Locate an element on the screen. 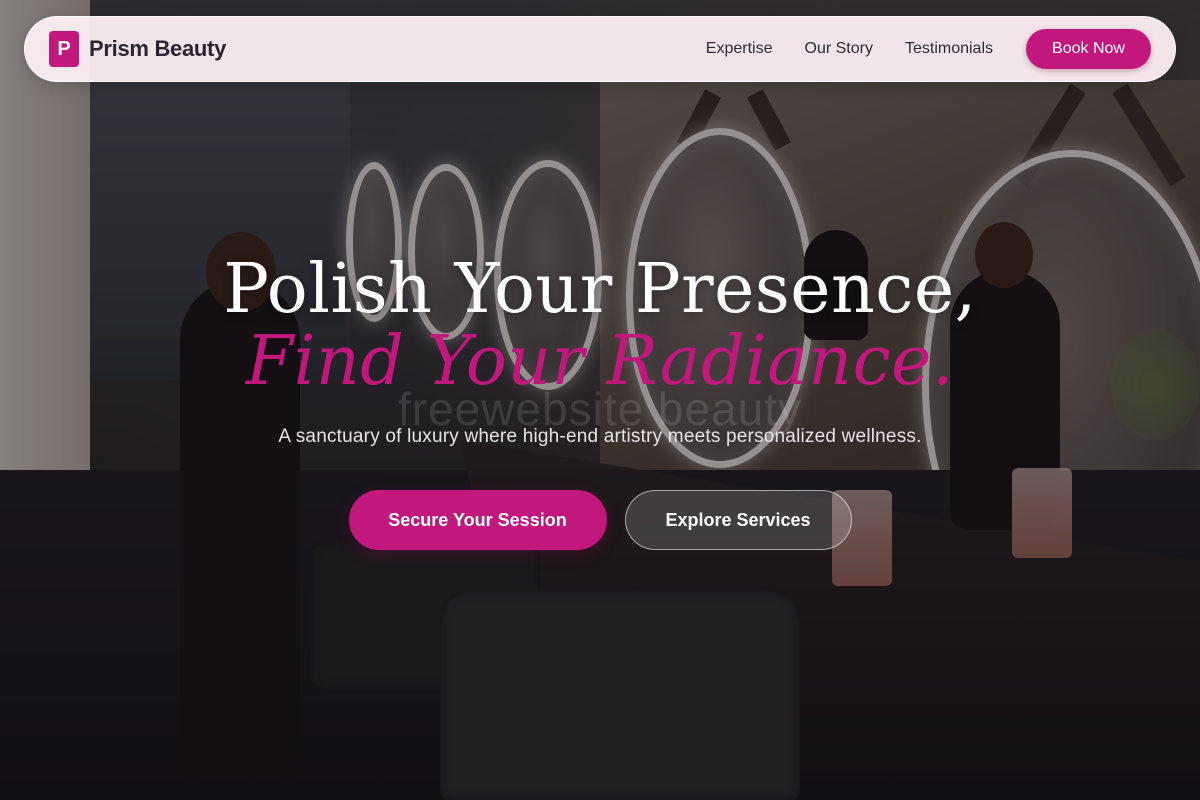 The width and height of the screenshot is (1200, 800). hero-headline-line1: Polish Your Presence, is located at coordinates (600, 289).